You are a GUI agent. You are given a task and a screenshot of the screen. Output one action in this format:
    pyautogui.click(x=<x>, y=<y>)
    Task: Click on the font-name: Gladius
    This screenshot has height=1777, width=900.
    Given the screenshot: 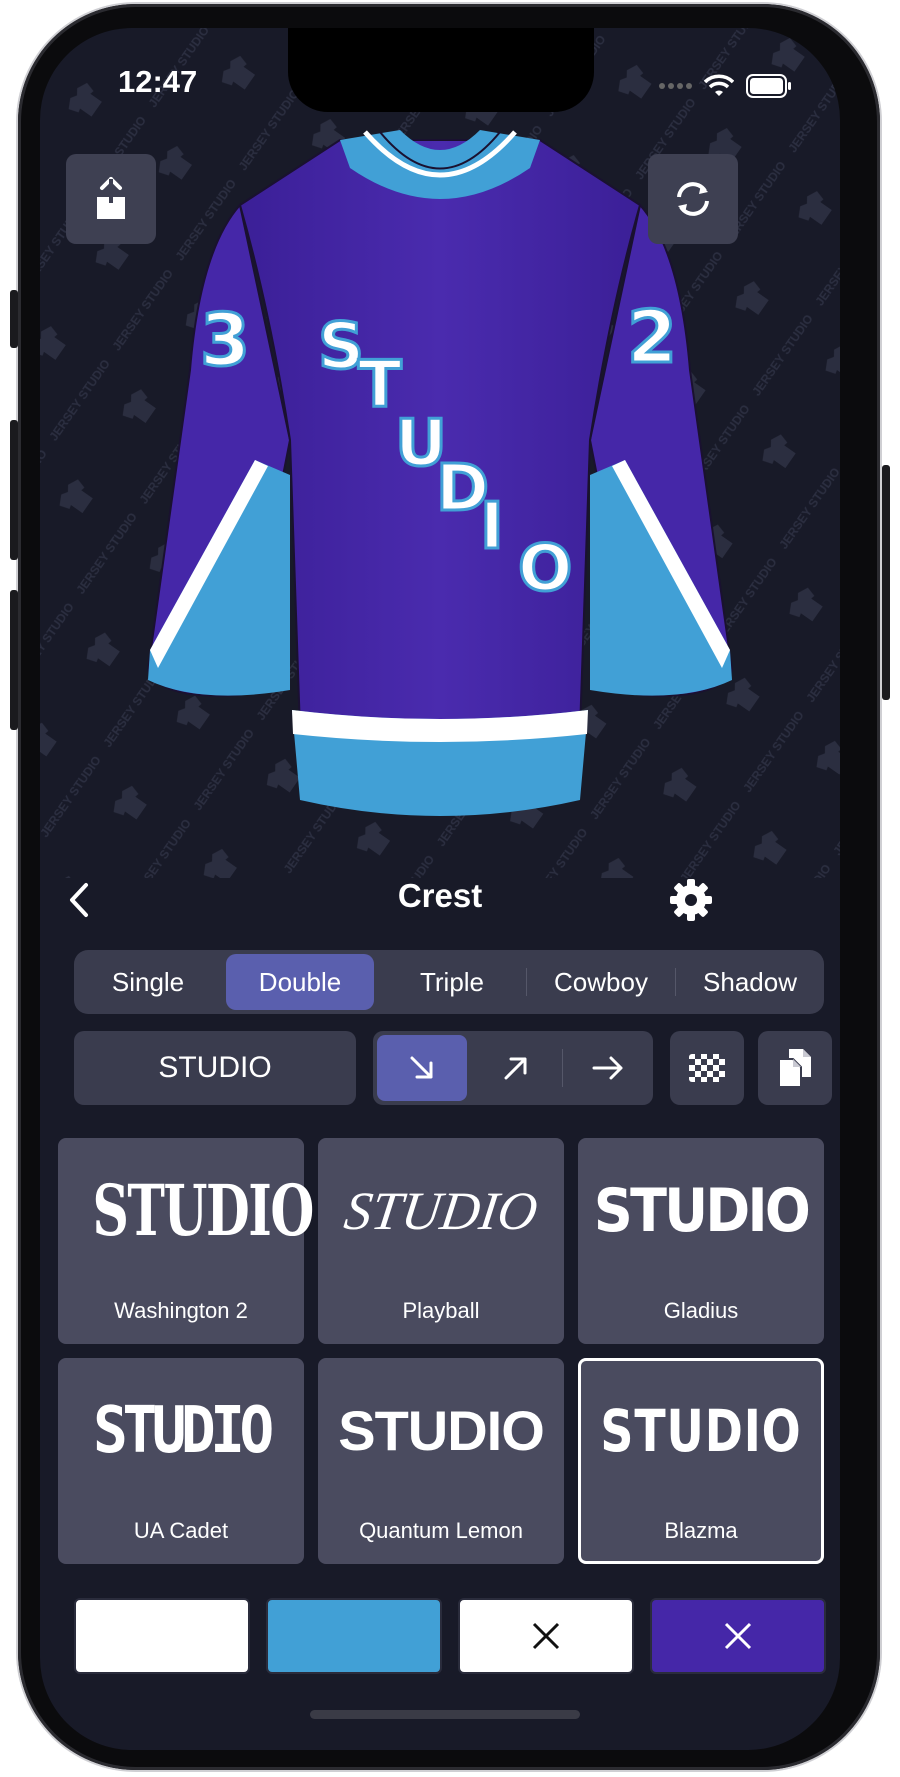 What is the action you would take?
    pyautogui.click(x=701, y=1310)
    